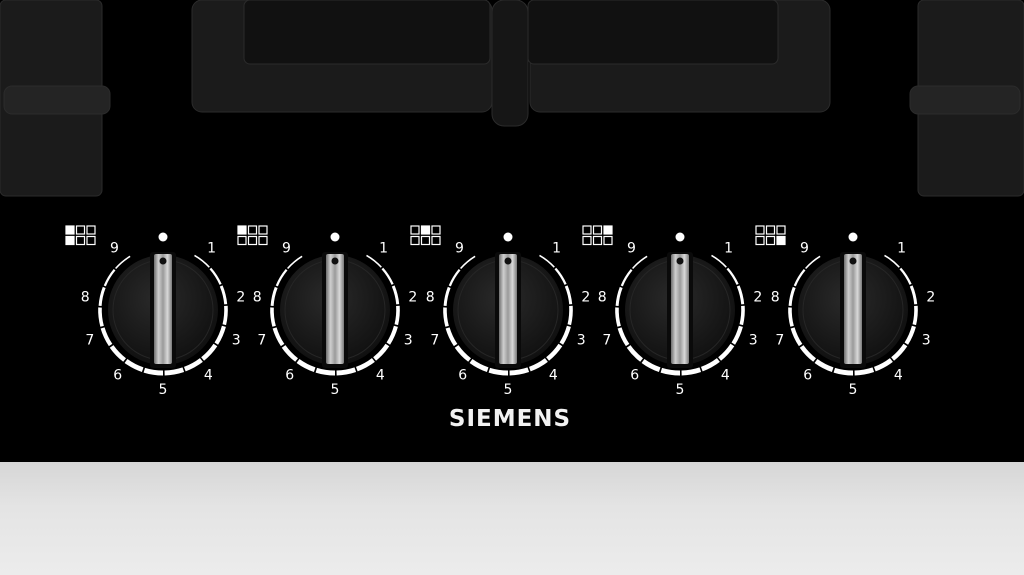 The width and height of the screenshot is (1024, 575). I want to click on center-grate-right-inner, so click(653, 32).